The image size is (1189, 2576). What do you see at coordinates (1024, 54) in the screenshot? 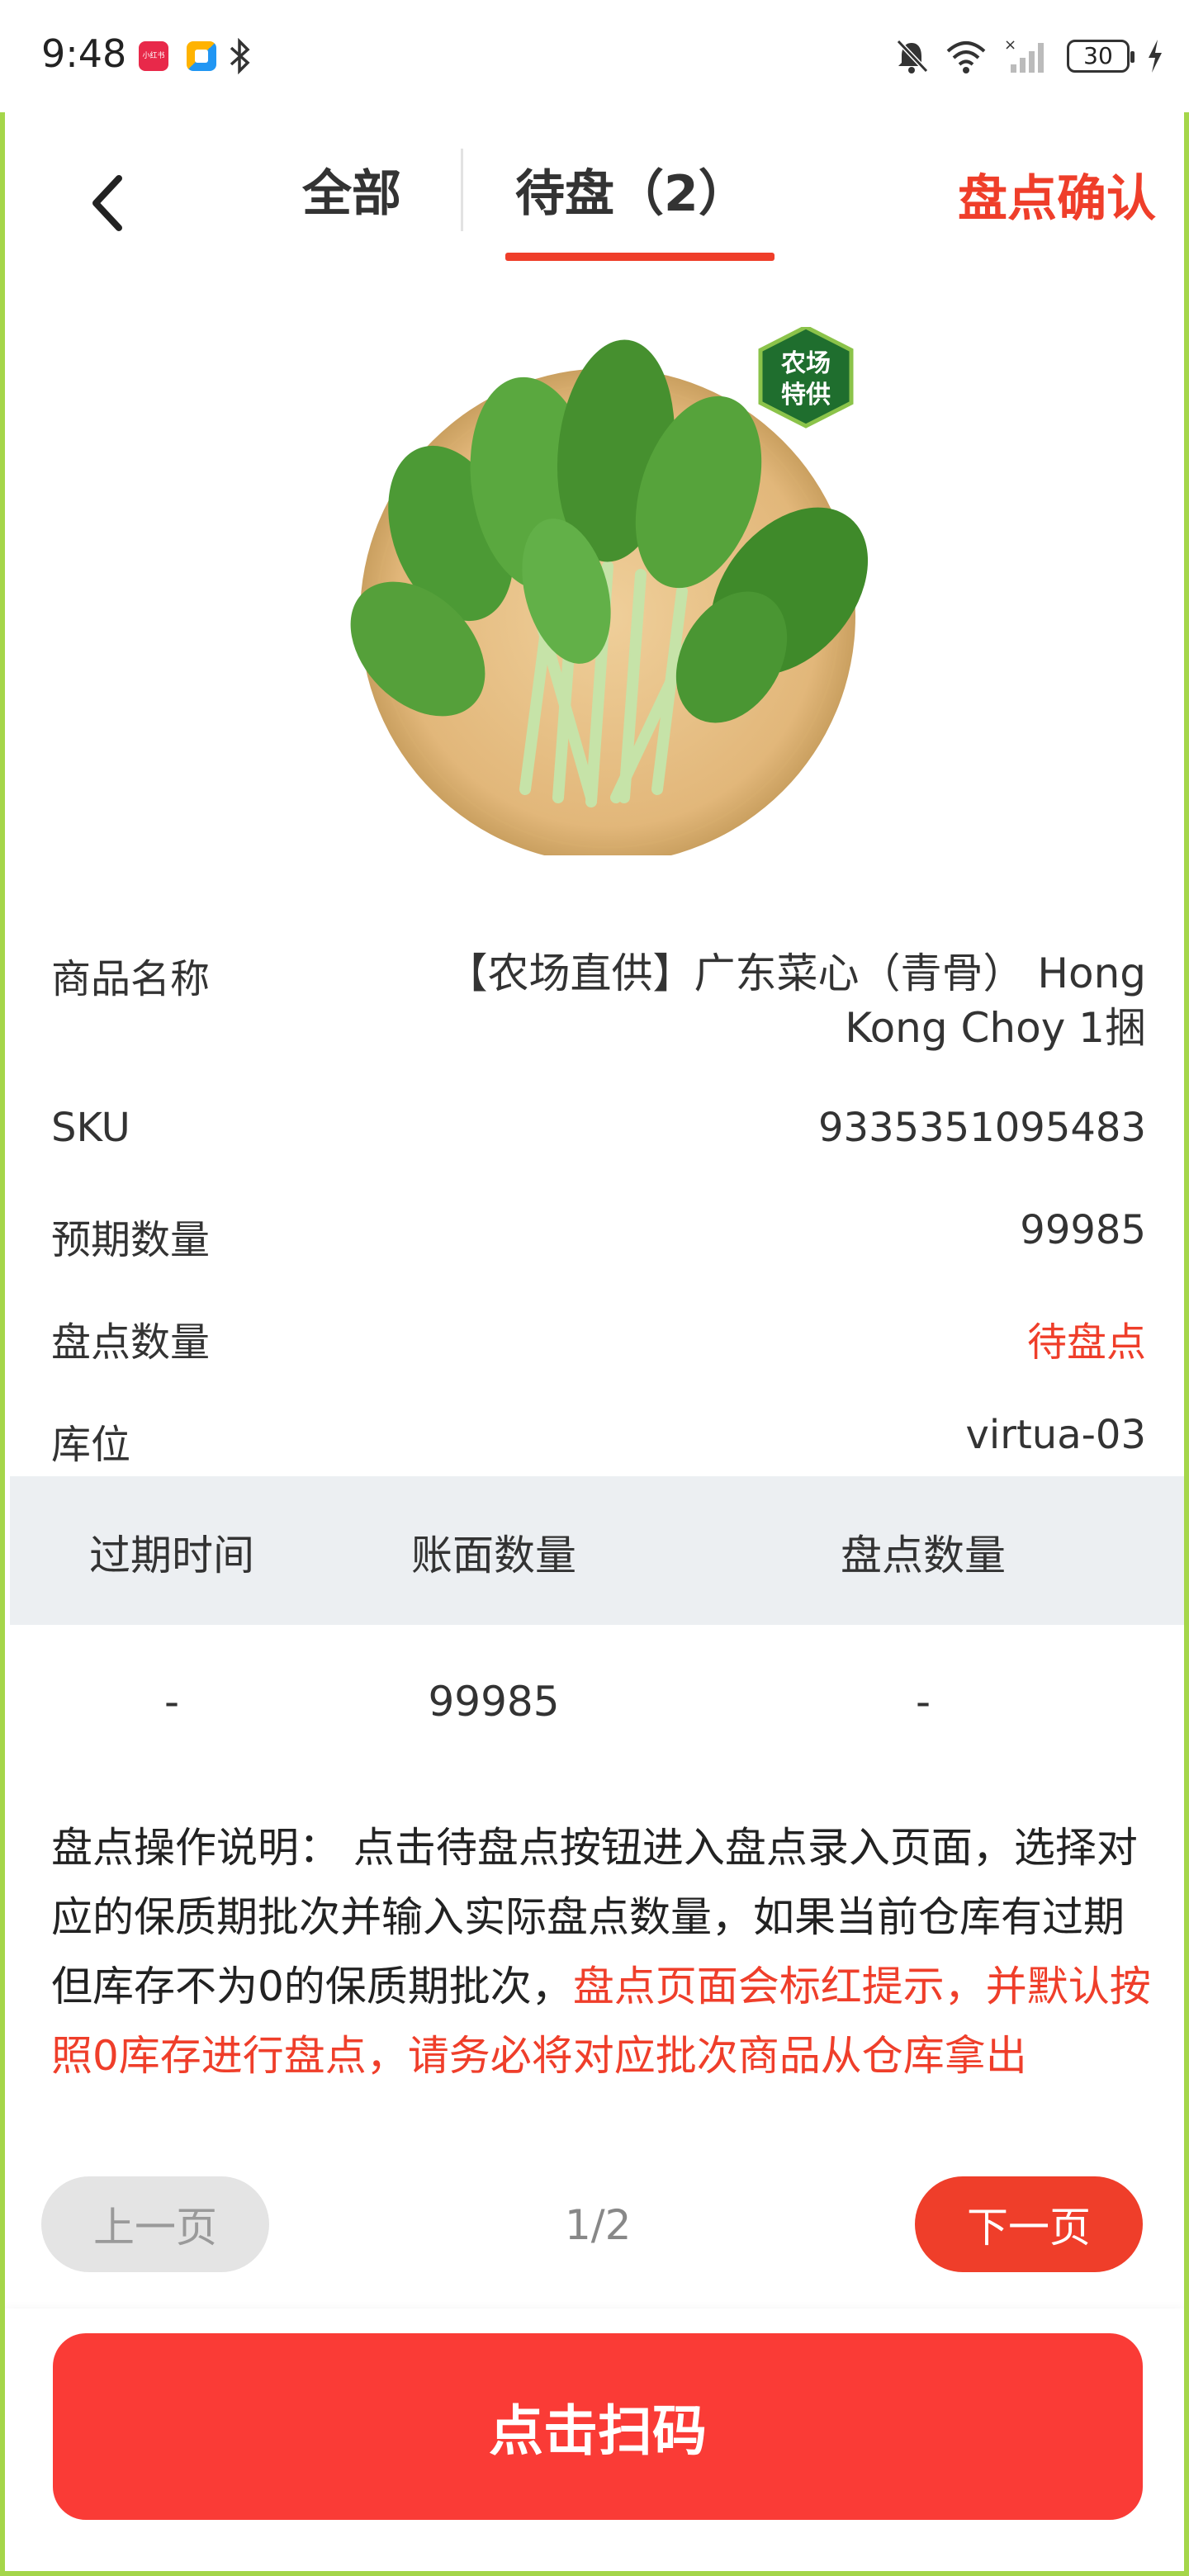
I see `signal-icon: ×` at bounding box center [1024, 54].